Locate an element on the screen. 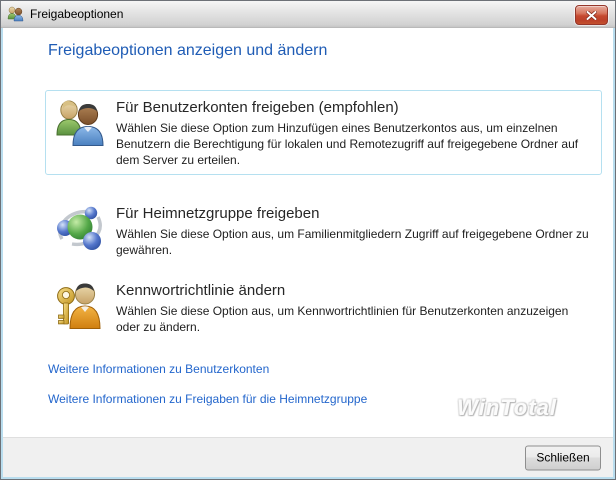 This screenshot has height=480, width=616. close-button is located at coordinates (591, 15).